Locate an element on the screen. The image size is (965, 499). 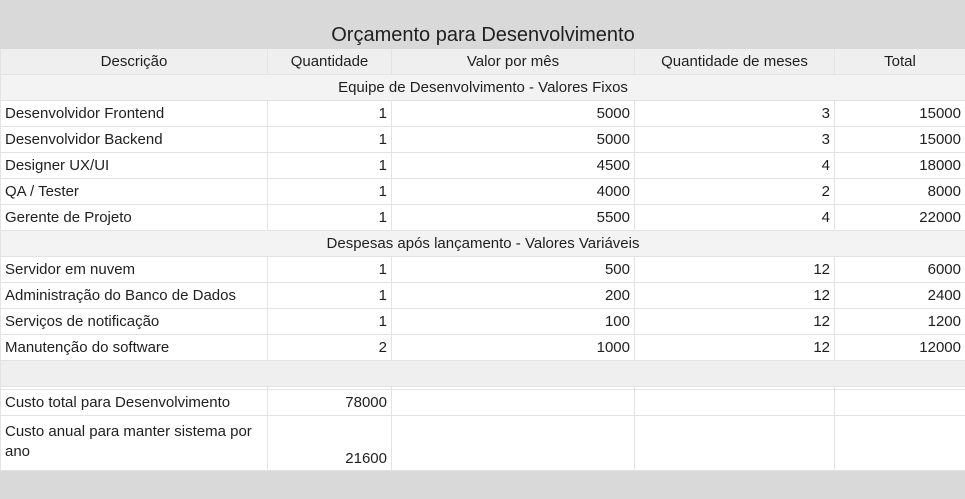
cell-description: Administração do Banco de Dados is located at coordinates (134, 296).